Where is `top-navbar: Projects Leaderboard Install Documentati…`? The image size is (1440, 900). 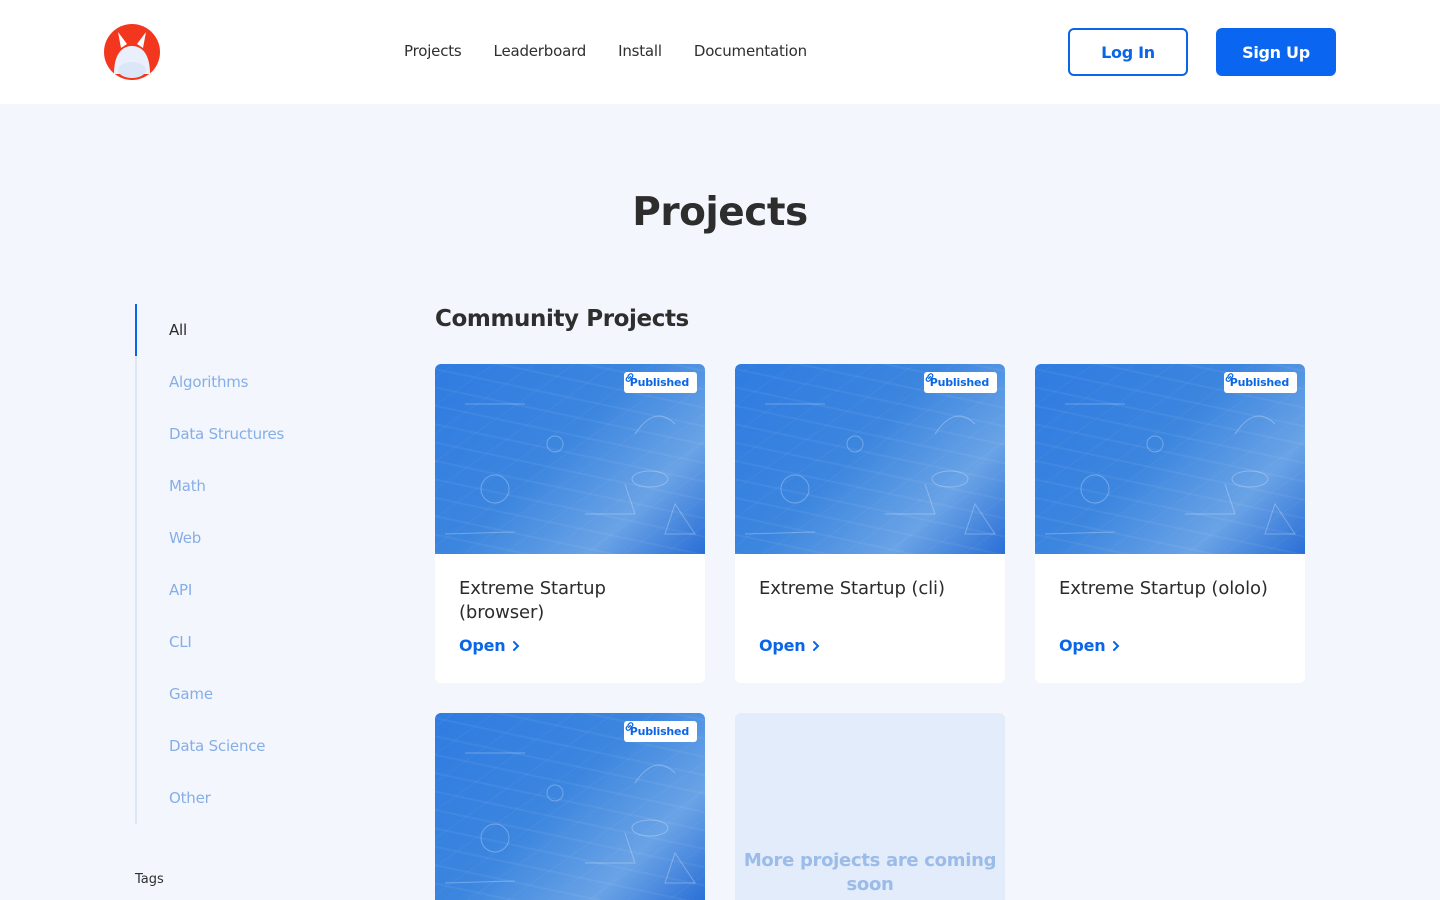 top-navbar: Projects Leaderboard Install Documentati… is located at coordinates (720, 52).